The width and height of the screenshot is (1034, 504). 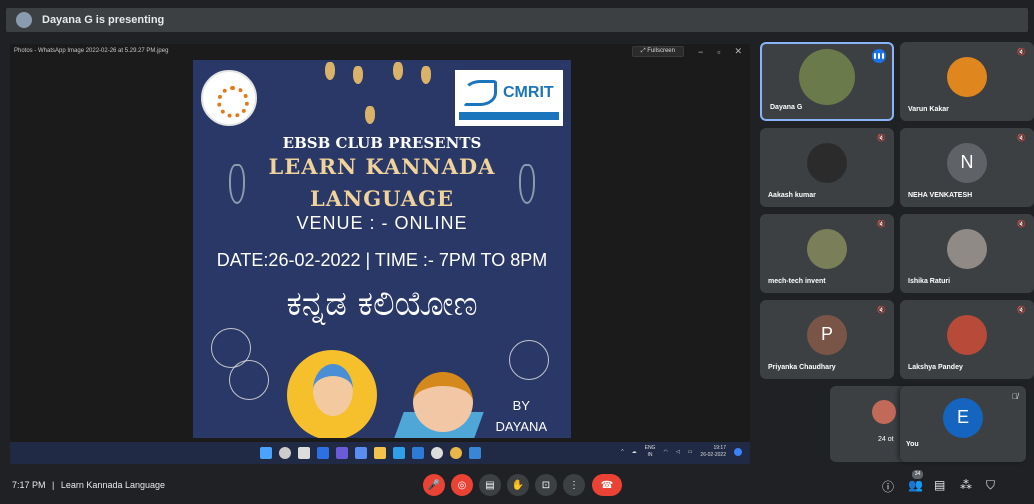 I want to click on camera-off-icon: ◎, so click(x=462, y=485).